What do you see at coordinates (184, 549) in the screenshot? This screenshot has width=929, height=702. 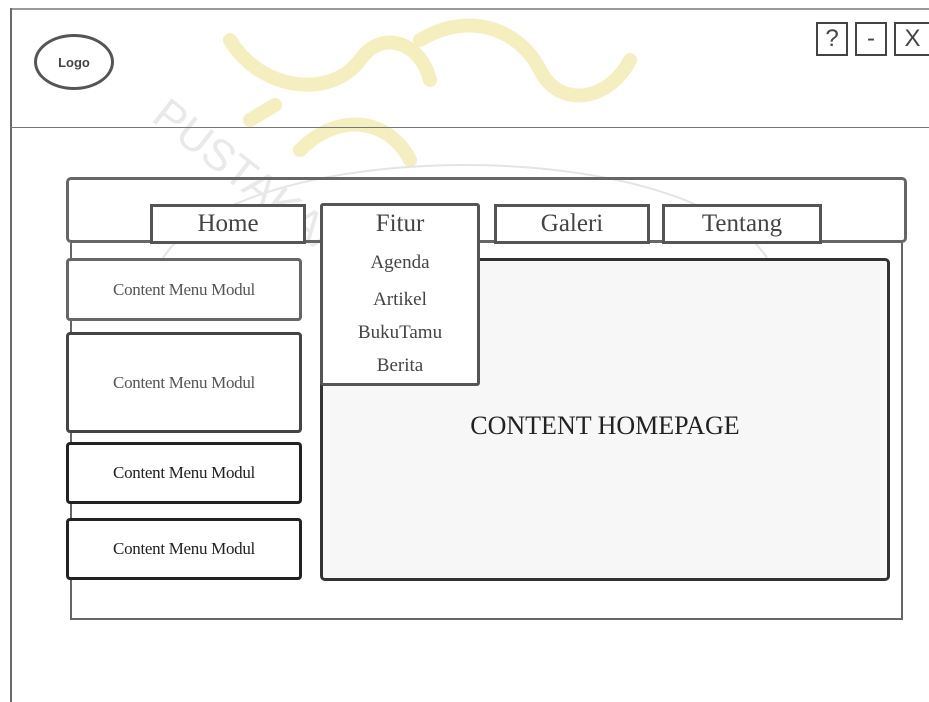 I see `content-menu-module-4: Content Menu Modul` at bounding box center [184, 549].